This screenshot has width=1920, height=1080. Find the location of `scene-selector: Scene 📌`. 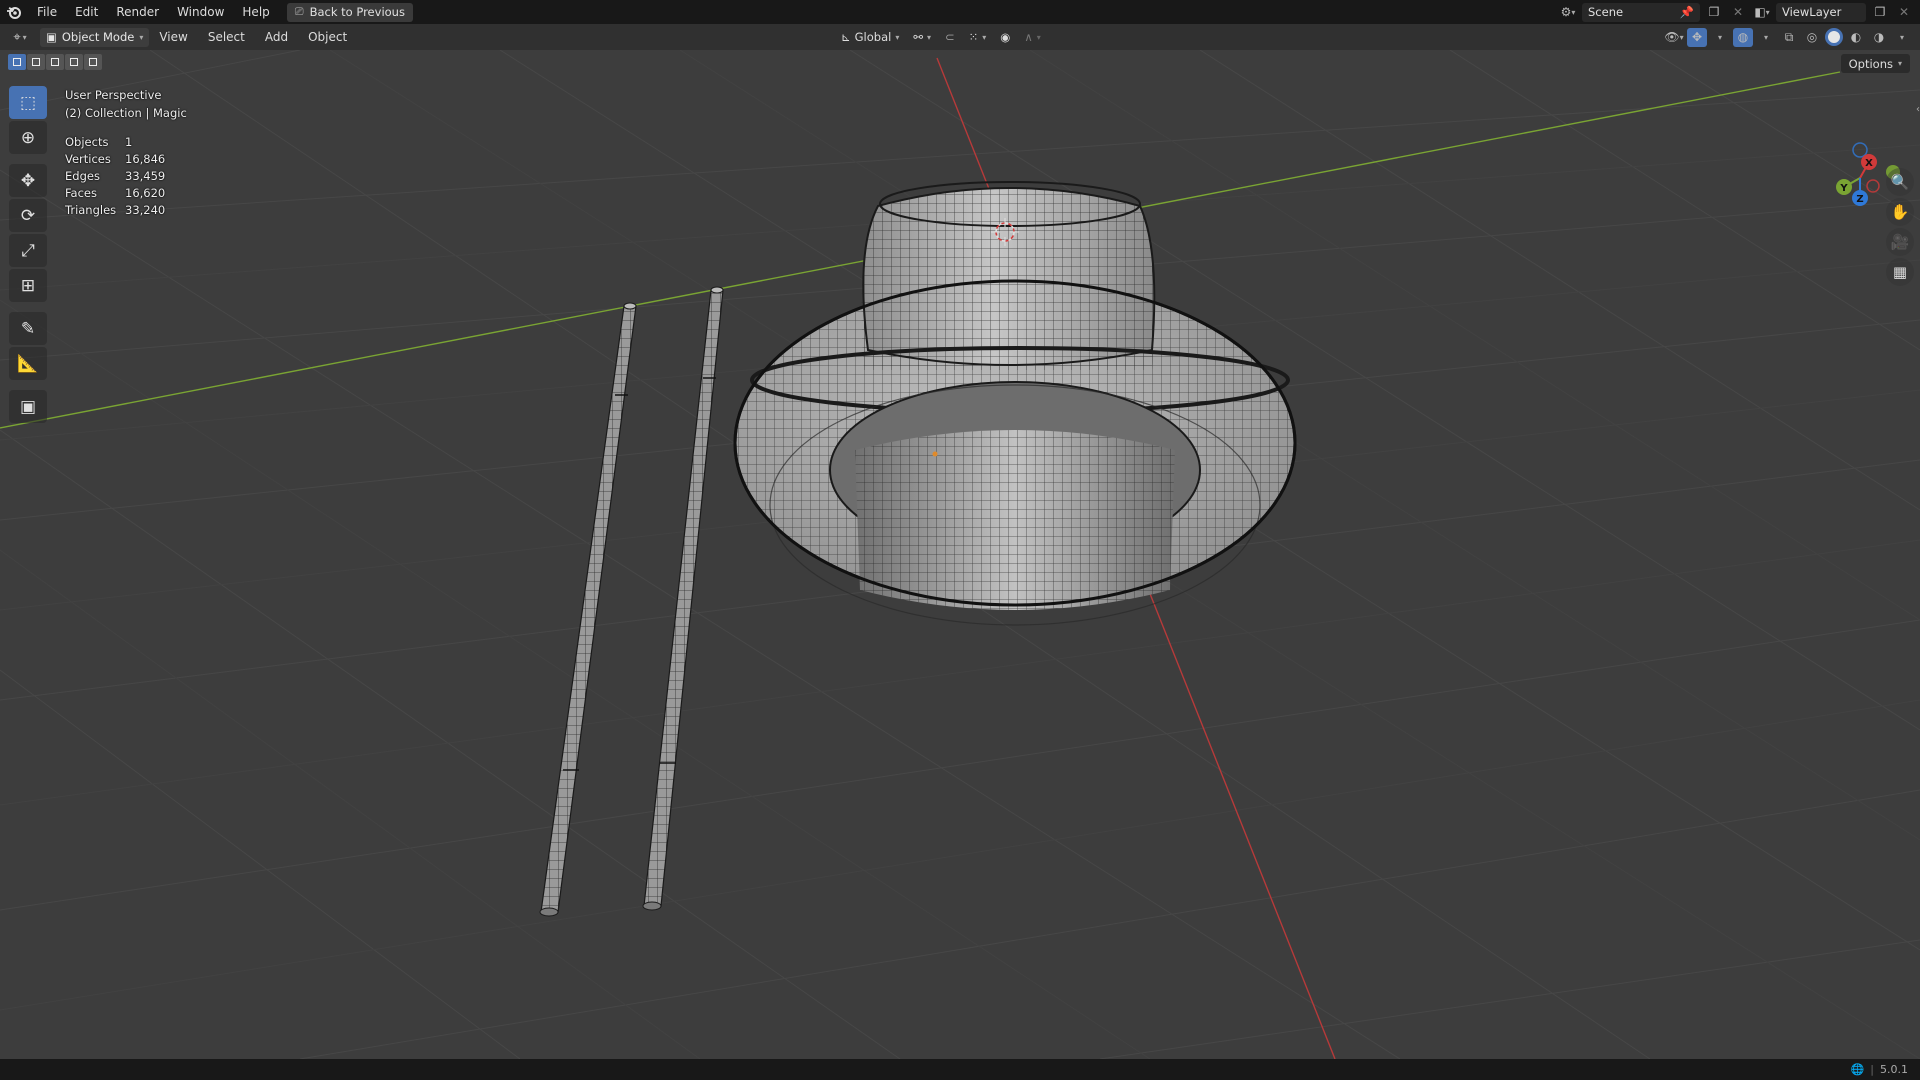

scene-selector: Scene 📌 is located at coordinates (1641, 12).